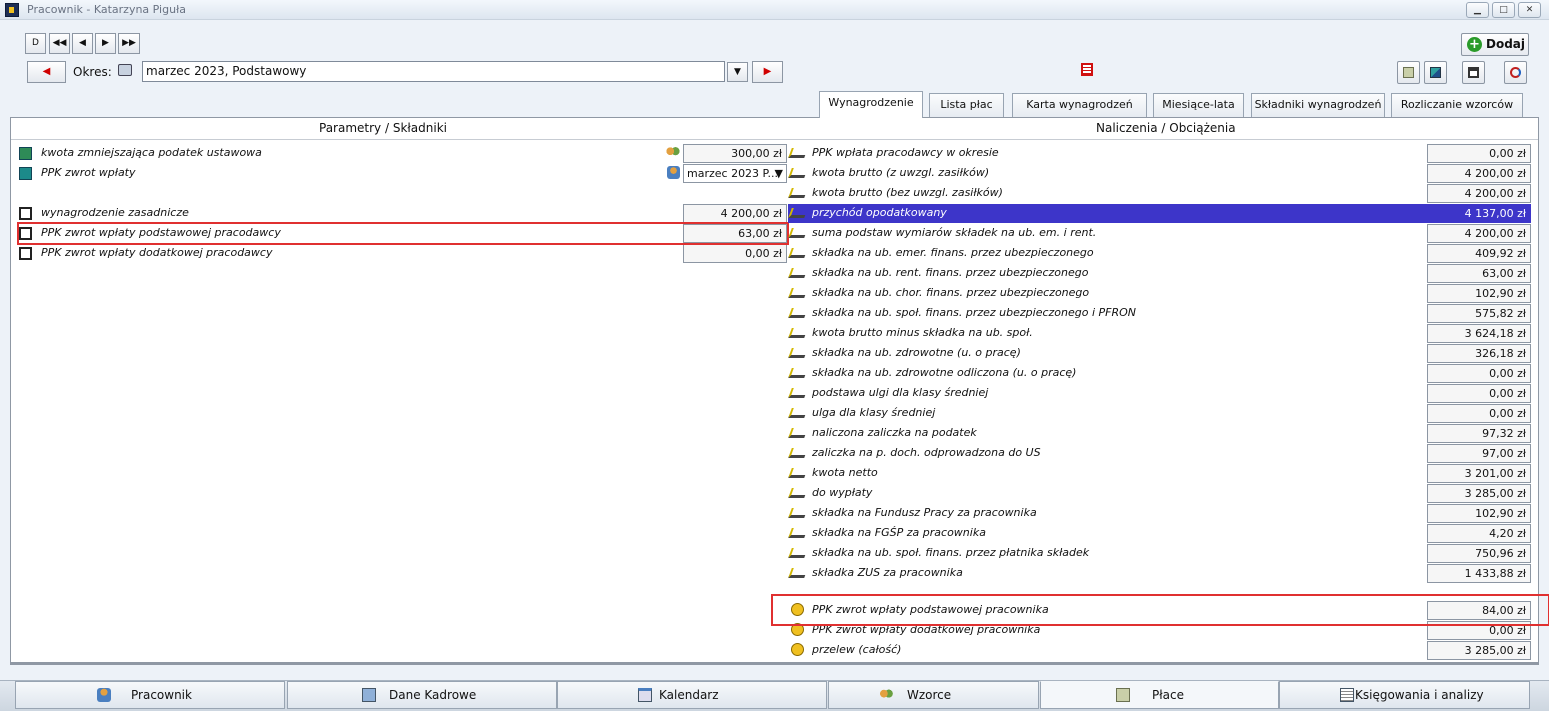 The height and width of the screenshot is (711, 1549). What do you see at coordinates (1198, 105) in the screenshot?
I see `tab-miesiace-lata: Miesiące-lata` at bounding box center [1198, 105].